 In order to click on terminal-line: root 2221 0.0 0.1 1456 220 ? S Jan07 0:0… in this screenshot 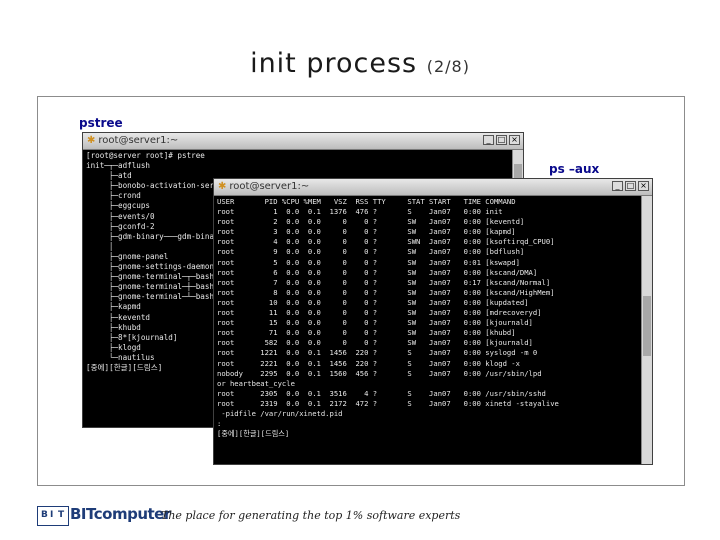, I will do `click(368, 363)`.